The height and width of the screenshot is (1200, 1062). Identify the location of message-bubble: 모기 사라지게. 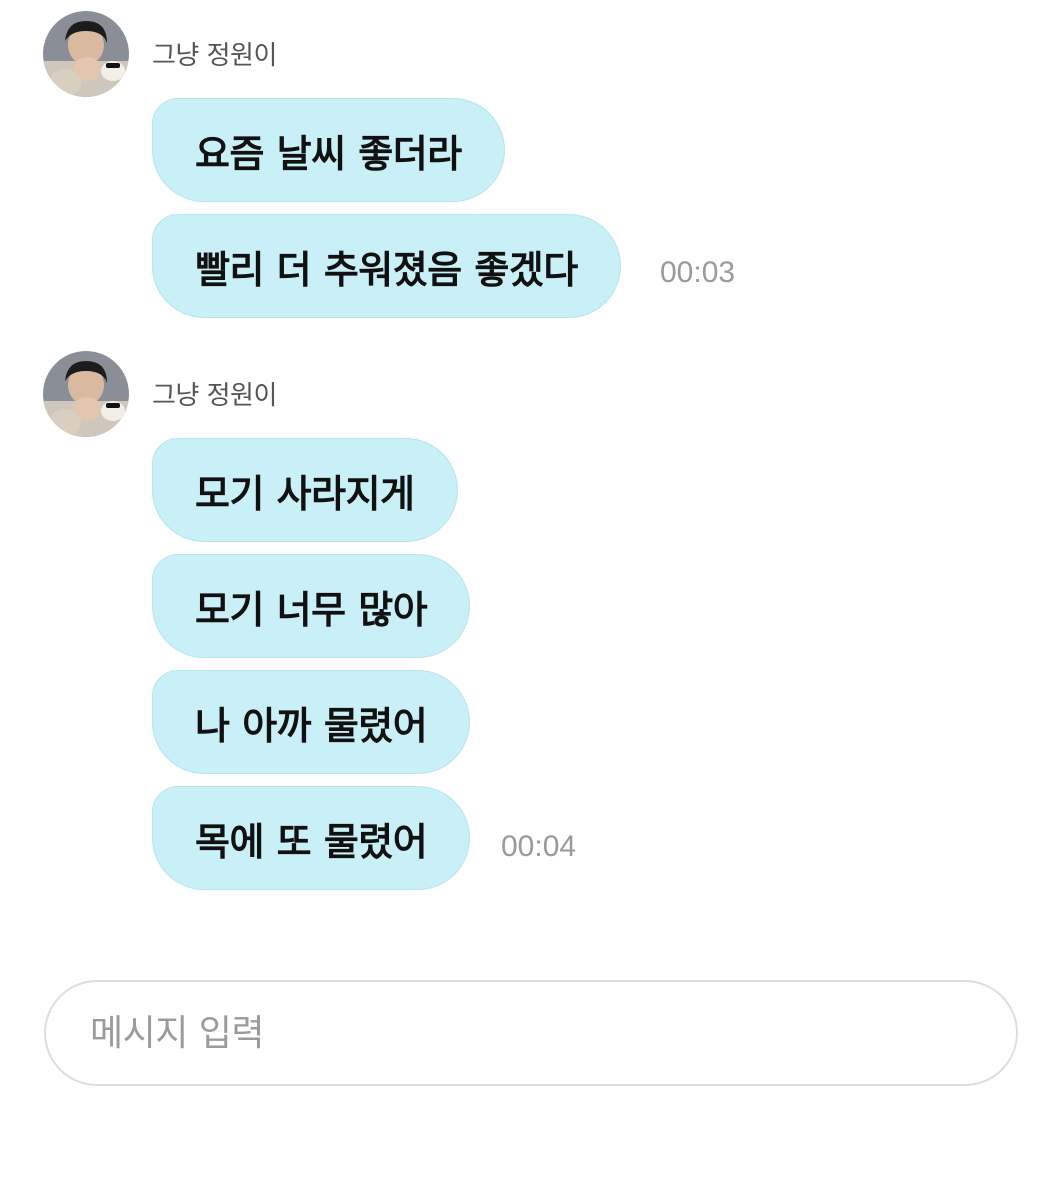
(305, 490).